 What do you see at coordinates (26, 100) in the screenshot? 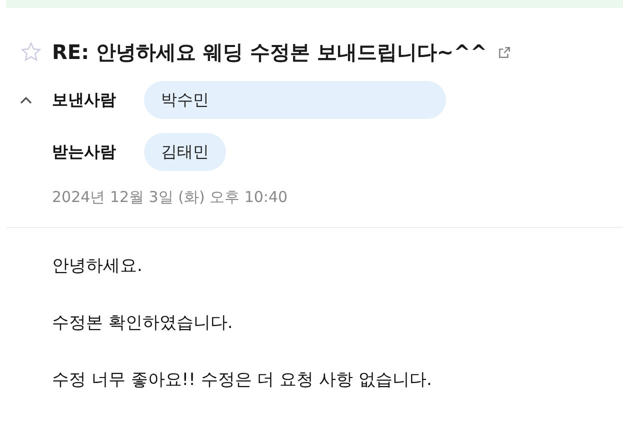
I see `collapse-icon` at bounding box center [26, 100].